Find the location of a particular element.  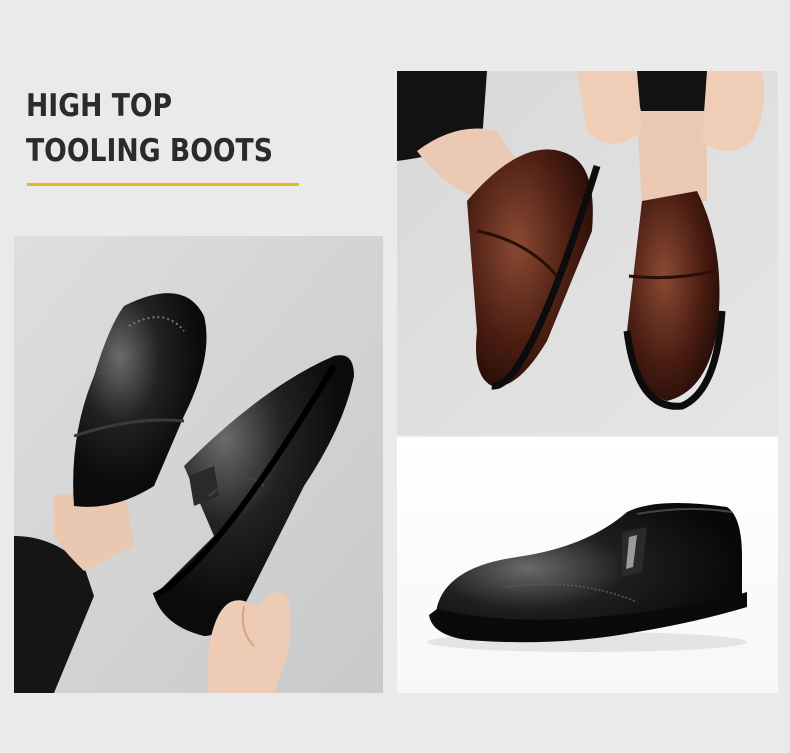

title-underline is located at coordinates (163, 184).